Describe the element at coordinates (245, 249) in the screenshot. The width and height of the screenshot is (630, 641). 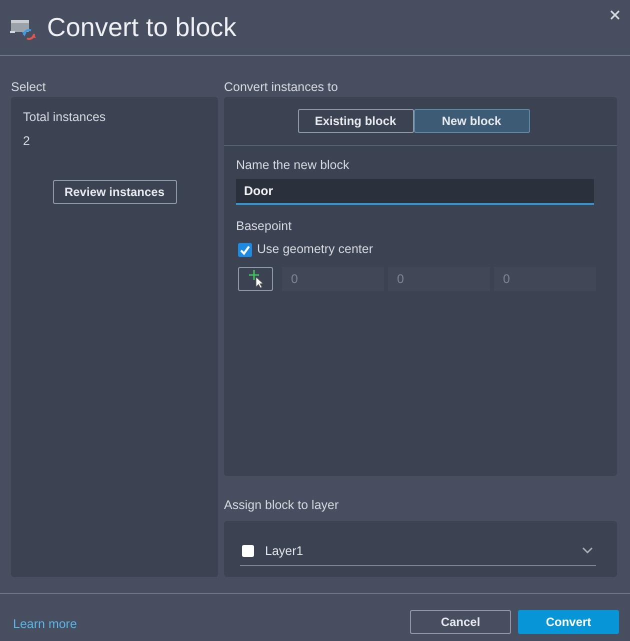
I see `checkbox` at that location.